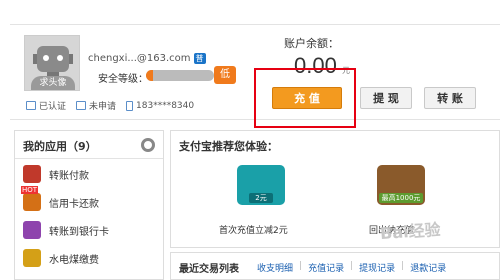 Image resolution: width=500 pixels, height=280 pixels. I want to click on utility-icon, so click(32, 258).